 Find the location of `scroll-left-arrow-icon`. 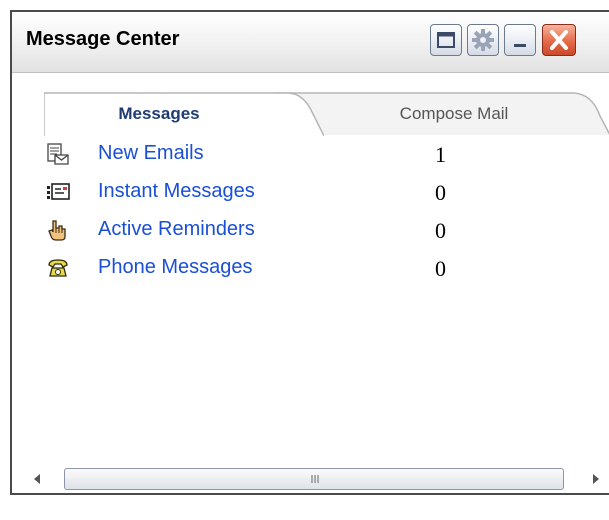

scroll-left-arrow-icon is located at coordinates (37, 479).